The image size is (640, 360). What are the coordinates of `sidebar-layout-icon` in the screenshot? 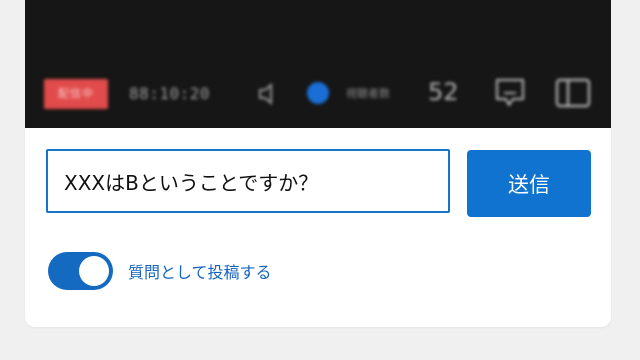 It's located at (573, 93).